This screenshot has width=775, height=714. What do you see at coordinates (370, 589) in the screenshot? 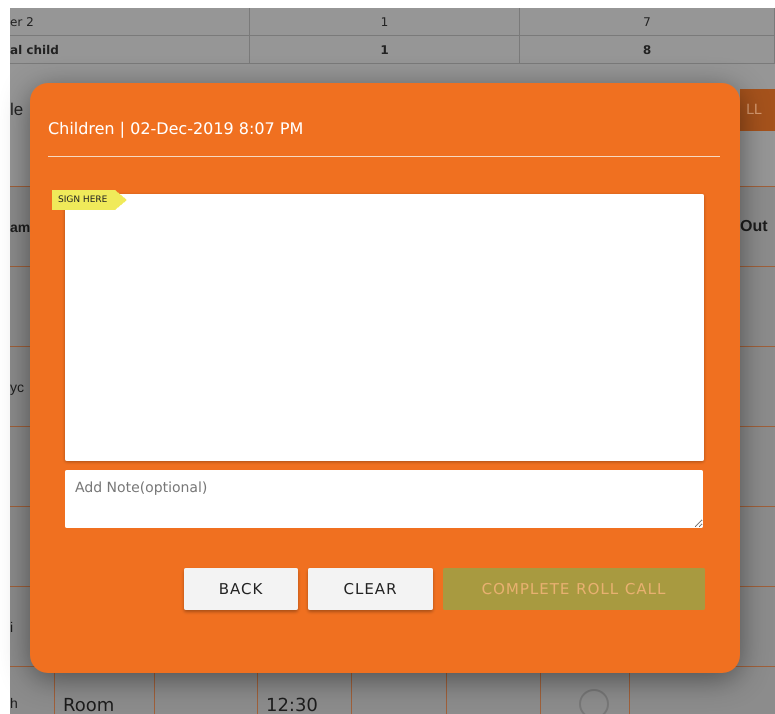
I see `dialog-button: CLEAR` at bounding box center [370, 589].